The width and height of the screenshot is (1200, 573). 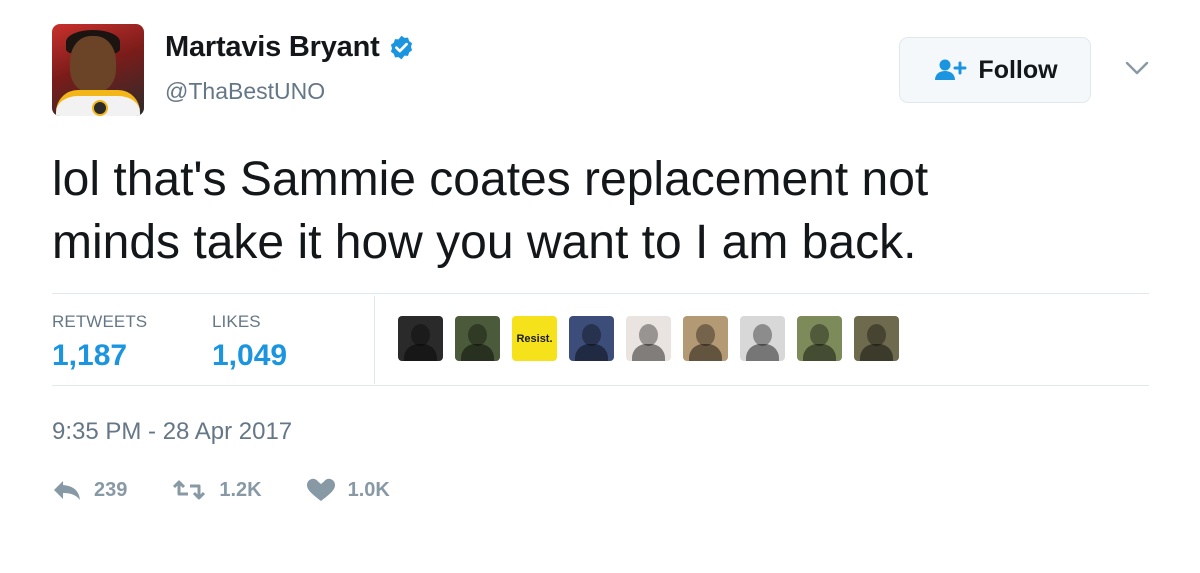 I want to click on likes-stat: LIKES 1,049, so click(x=249, y=342).